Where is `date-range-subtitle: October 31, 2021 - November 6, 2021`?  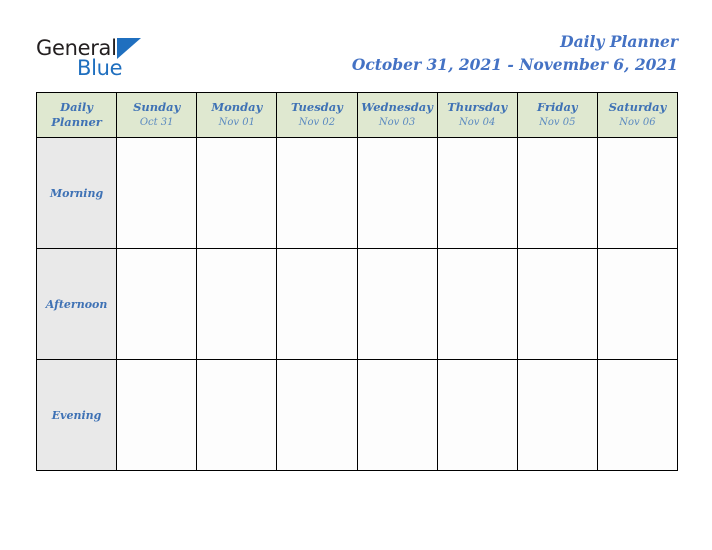
date-range-subtitle: October 31, 2021 - November 6, 2021 is located at coordinates (514, 64).